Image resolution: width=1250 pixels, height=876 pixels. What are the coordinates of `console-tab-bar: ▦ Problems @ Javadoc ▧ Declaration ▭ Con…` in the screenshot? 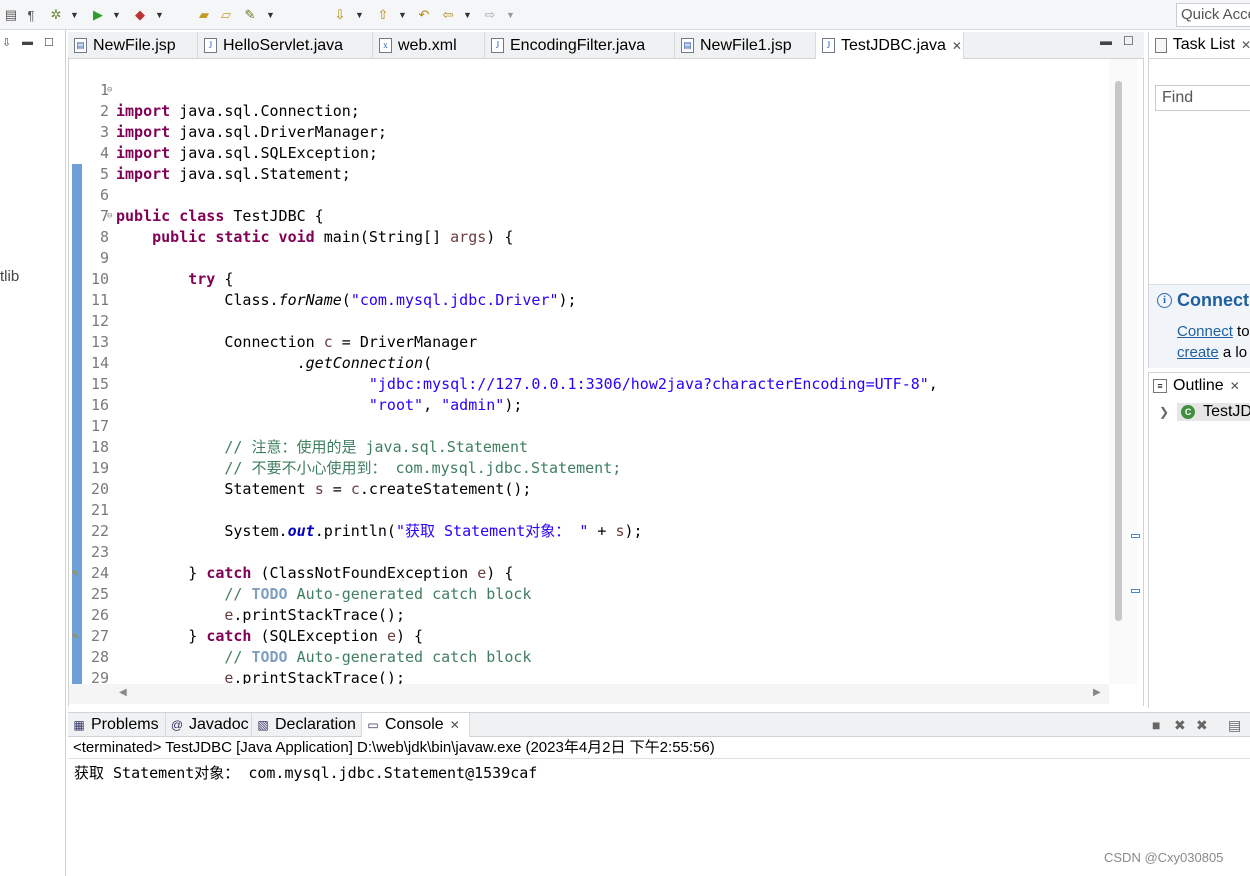 It's located at (659, 724).